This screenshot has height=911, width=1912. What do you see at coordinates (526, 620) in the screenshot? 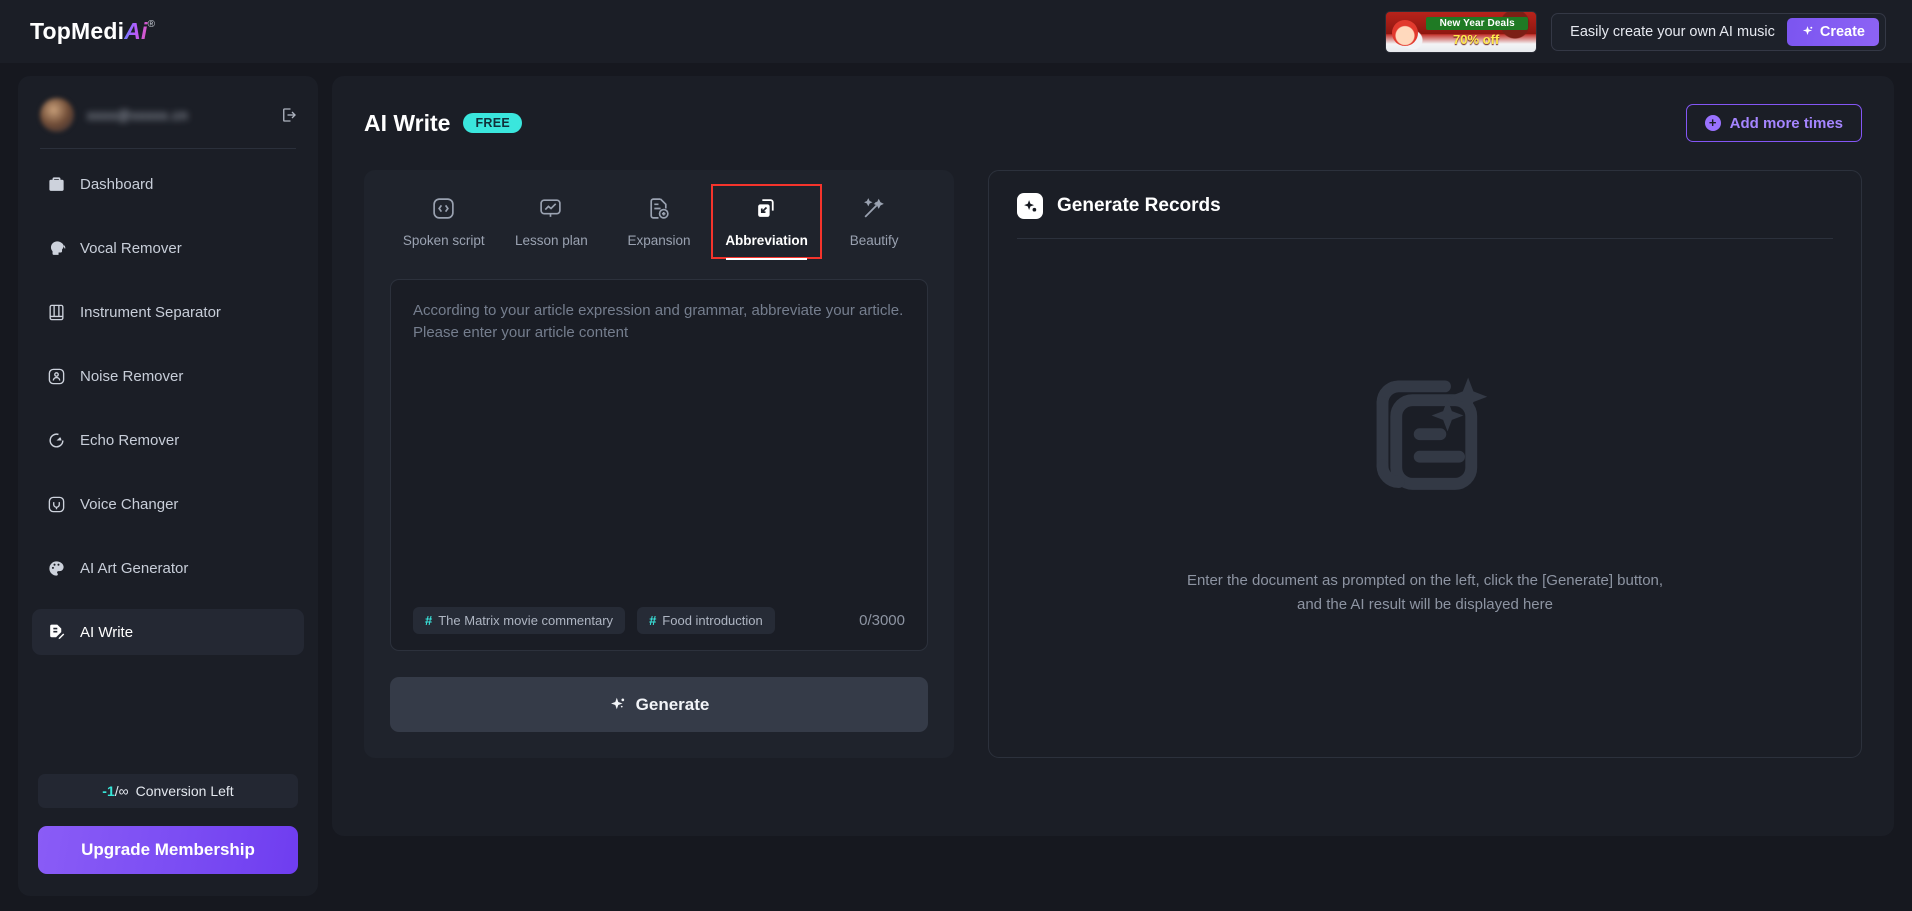
I see `chip-label: The Matrix movie commentary` at bounding box center [526, 620].